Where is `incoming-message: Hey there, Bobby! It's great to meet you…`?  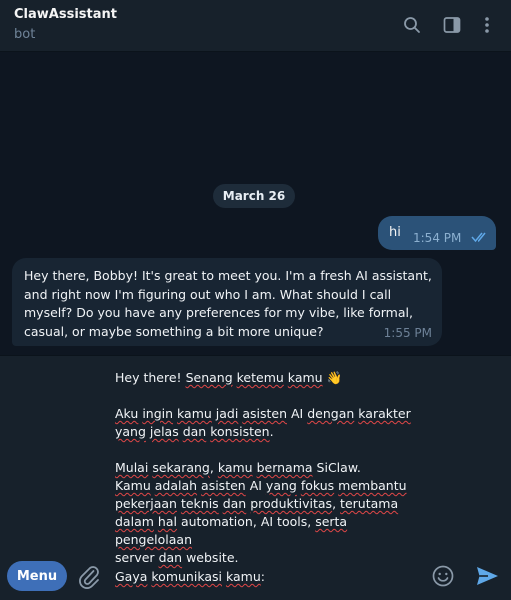 incoming-message: Hey there, Bobby! It's great to meet you… is located at coordinates (227, 302).